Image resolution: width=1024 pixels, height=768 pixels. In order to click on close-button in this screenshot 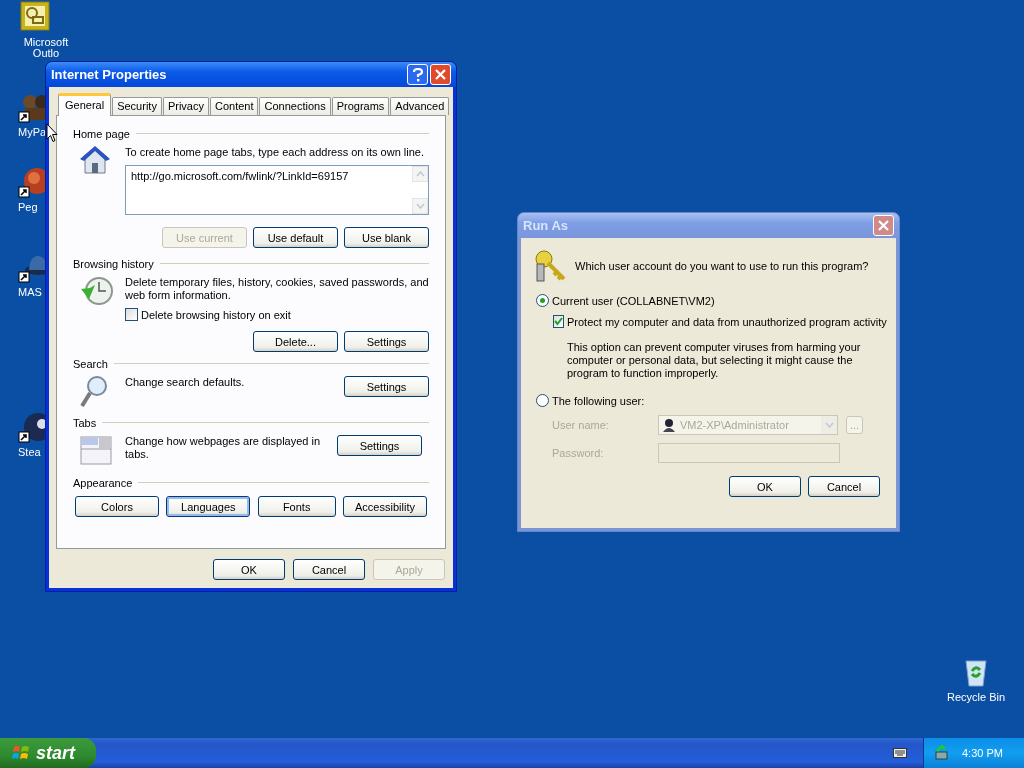, I will do `click(440, 74)`.